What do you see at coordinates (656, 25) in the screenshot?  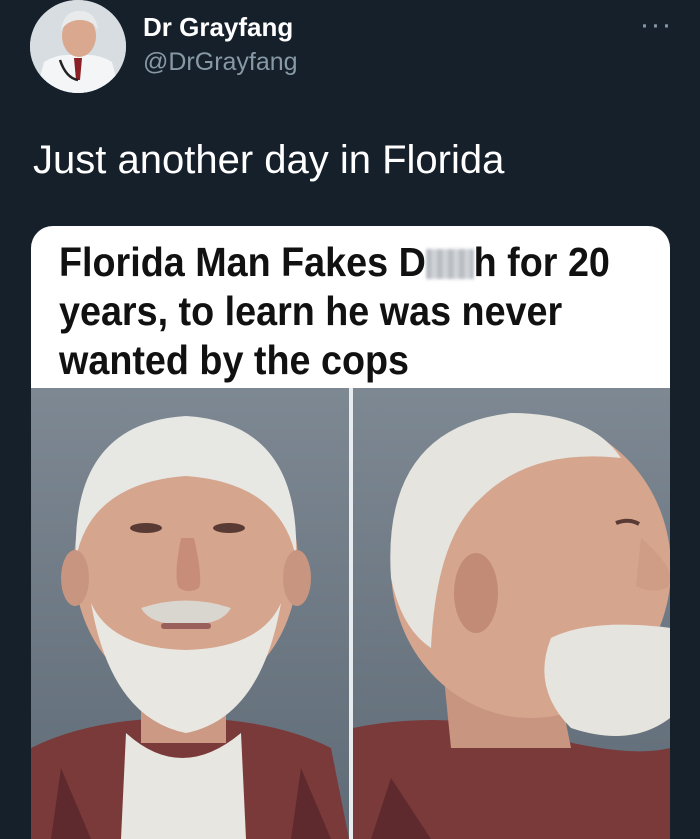 I see `more-options-icon: ···` at bounding box center [656, 25].